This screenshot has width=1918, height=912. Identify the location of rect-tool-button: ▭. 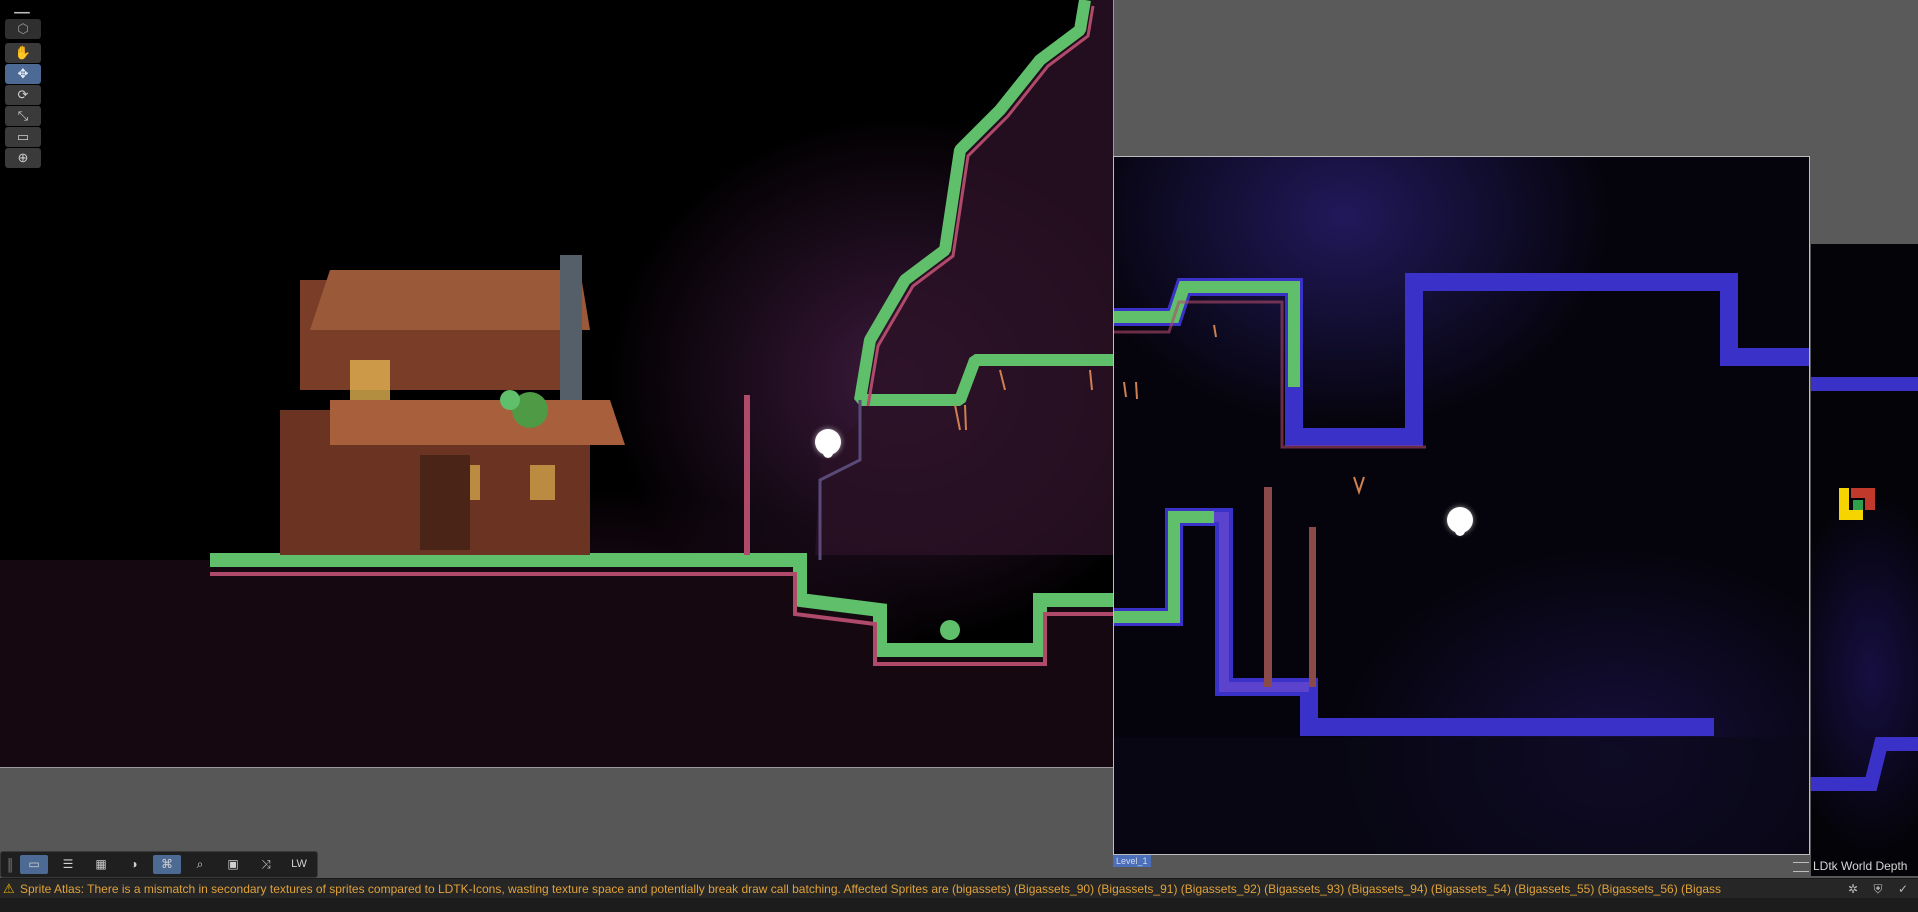
(23, 137).